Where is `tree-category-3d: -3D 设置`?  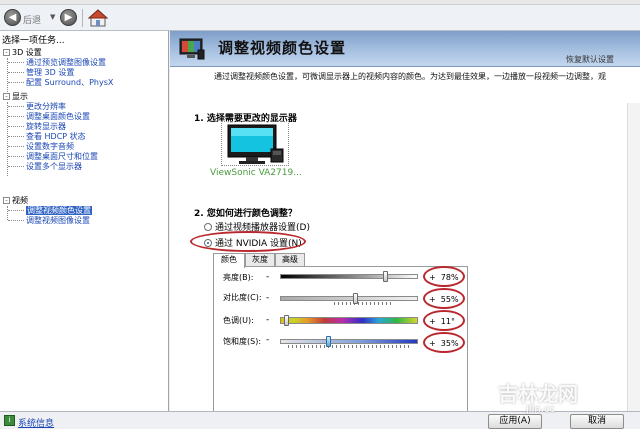 tree-category-3d: -3D 设置 is located at coordinates (22, 53).